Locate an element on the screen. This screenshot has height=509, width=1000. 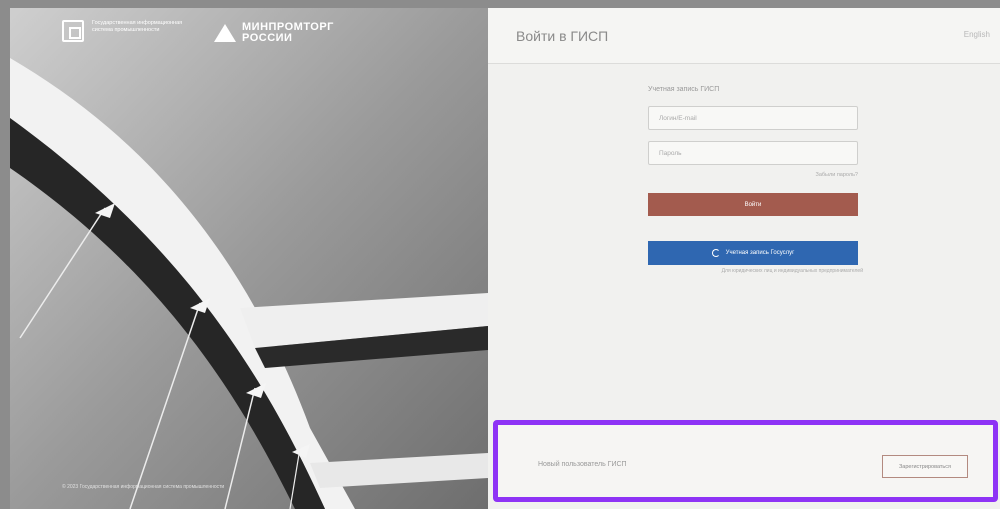
minpromtorg-name-line2: РОССИИ is located at coordinates (267, 38).